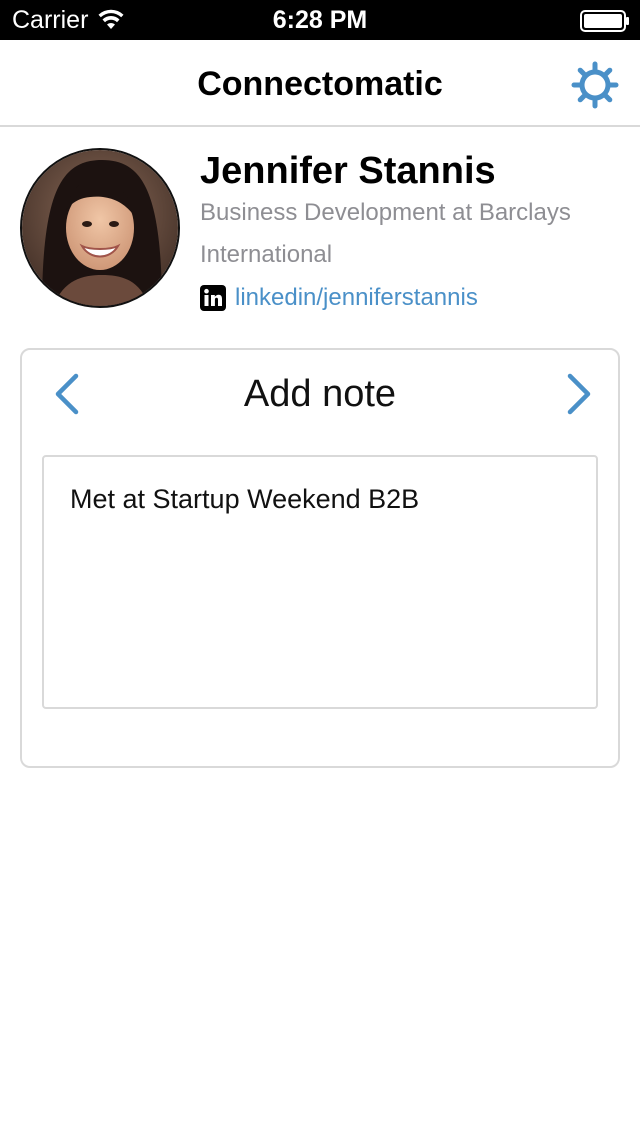 This screenshot has height=1136, width=640. Describe the element at coordinates (213, 298) in the screenshot. I see `linkedin-icon` at that location.